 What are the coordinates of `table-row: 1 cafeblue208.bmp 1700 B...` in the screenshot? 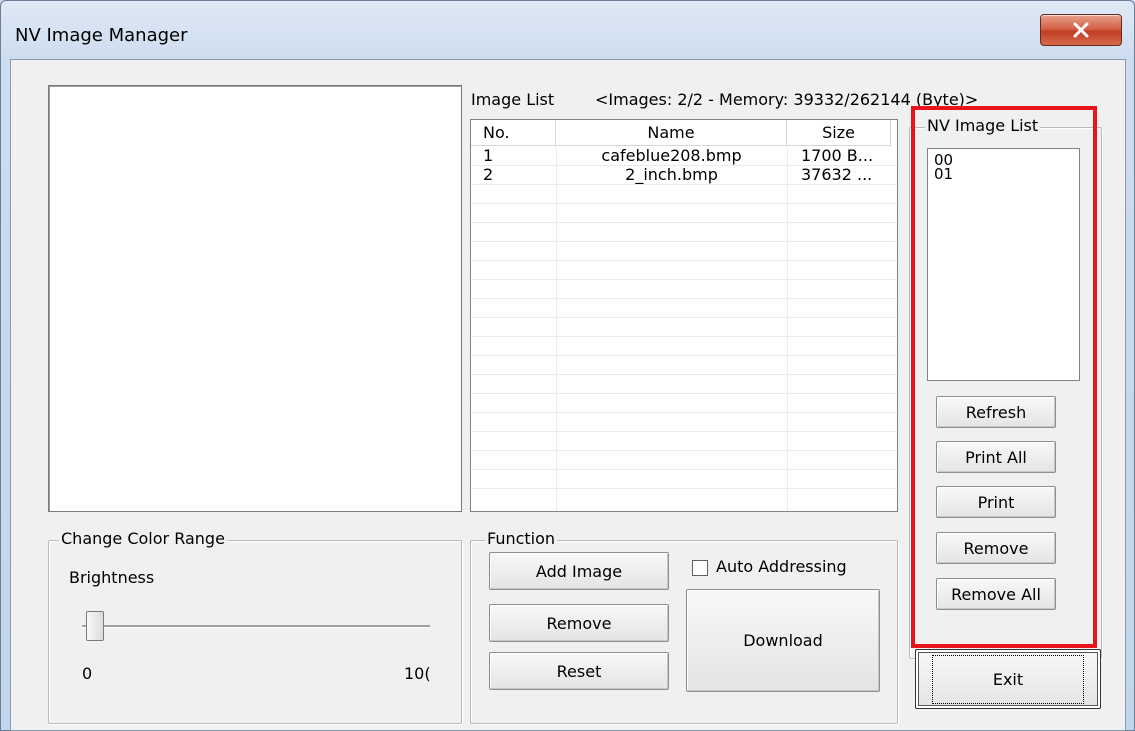 It's located at (684, 156).